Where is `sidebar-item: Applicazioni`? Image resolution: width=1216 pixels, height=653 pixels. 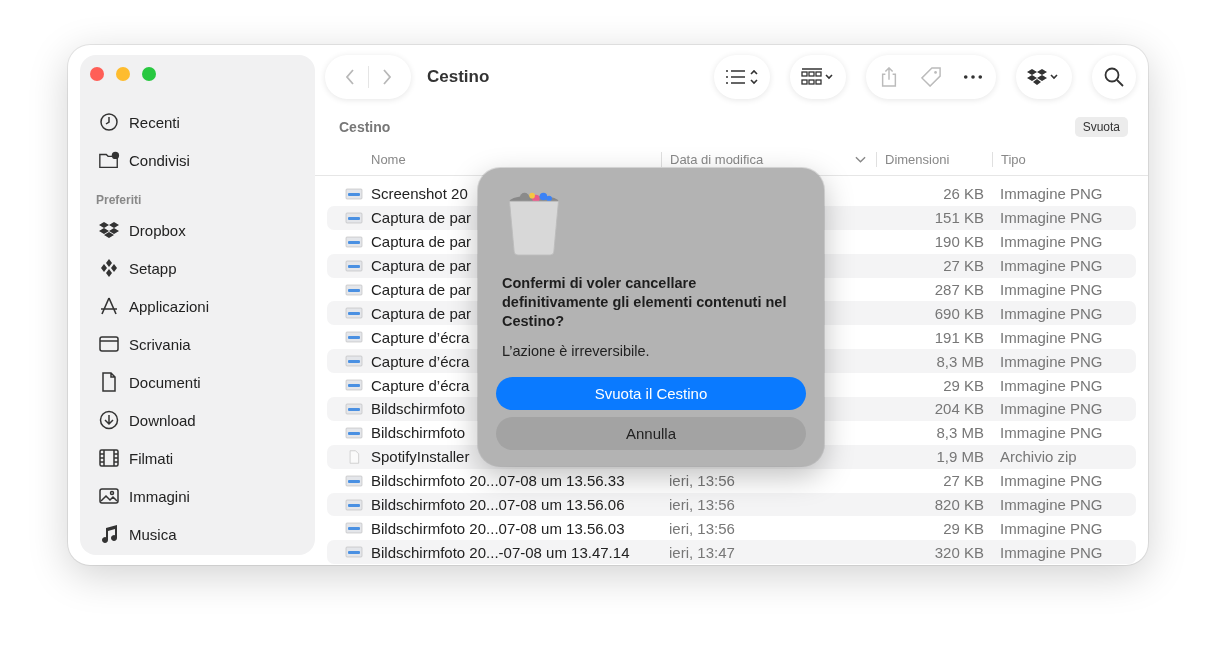 sidebar-item: Applicazioni is located at coordinates (197, 306).